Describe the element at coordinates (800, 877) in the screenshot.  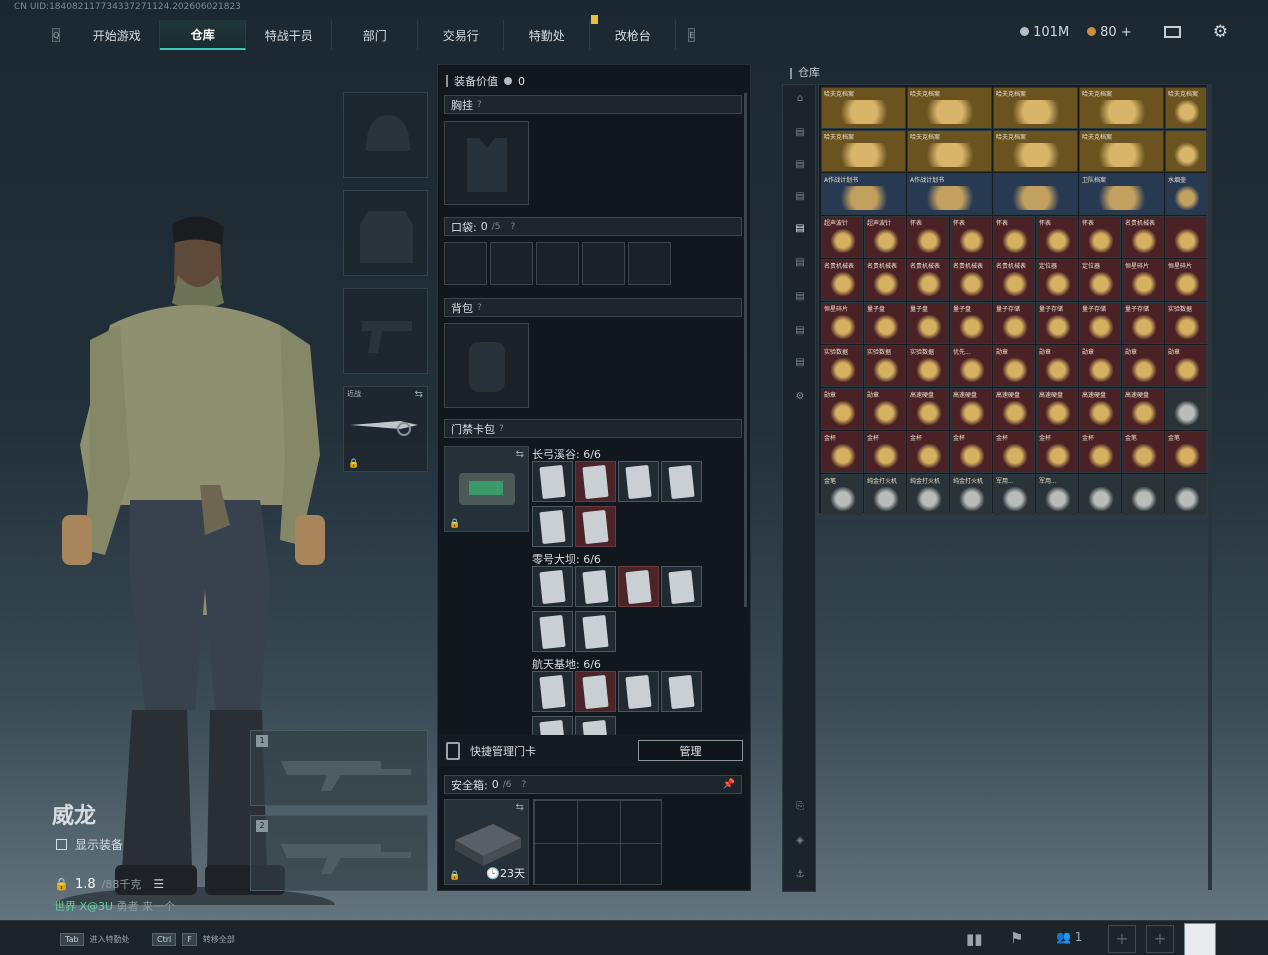
I see `stash-sort-icon: ⚓` at that location.